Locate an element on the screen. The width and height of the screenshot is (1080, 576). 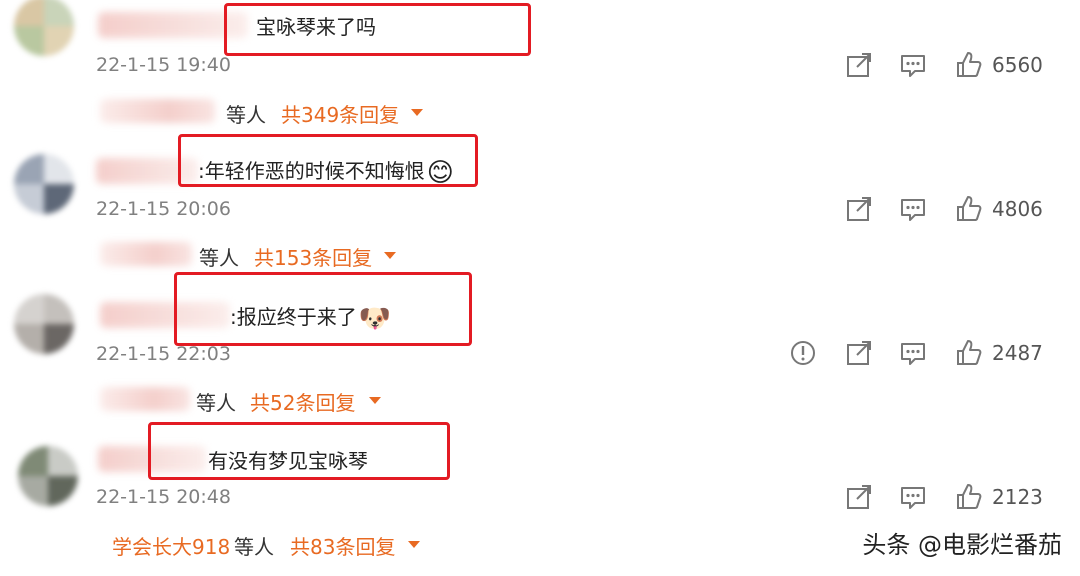
reply-total-link: 共349条回复 is located at coordinates (340, 113).